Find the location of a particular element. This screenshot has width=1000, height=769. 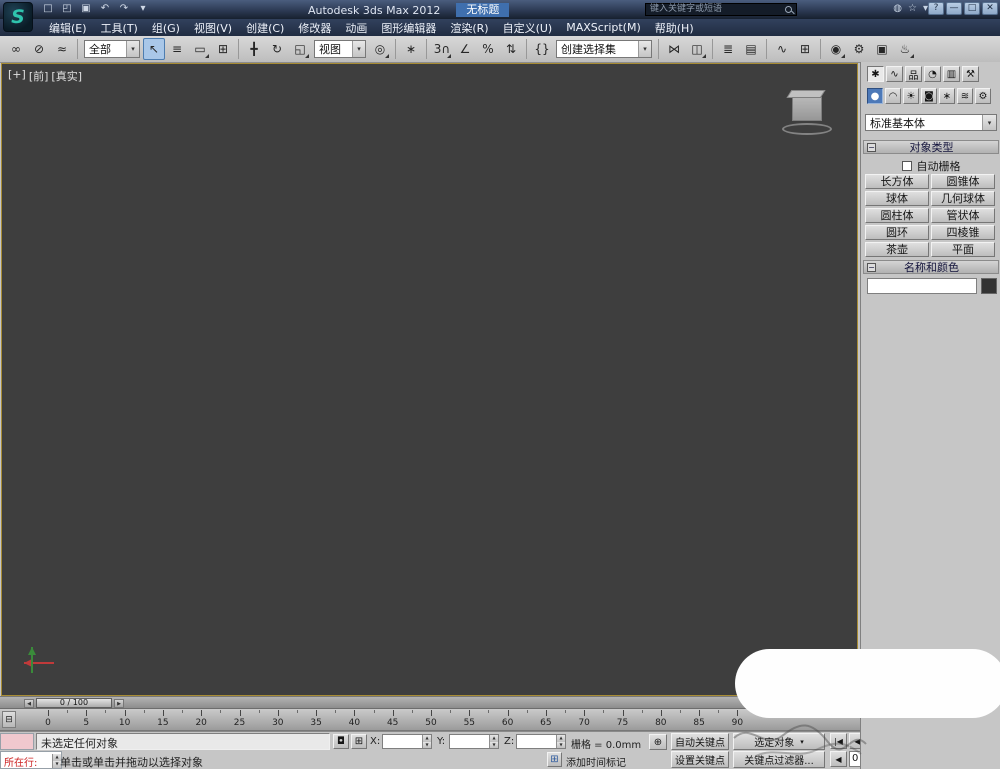

curve-editor-icon: ∿ is located at coordinates (782, 49).